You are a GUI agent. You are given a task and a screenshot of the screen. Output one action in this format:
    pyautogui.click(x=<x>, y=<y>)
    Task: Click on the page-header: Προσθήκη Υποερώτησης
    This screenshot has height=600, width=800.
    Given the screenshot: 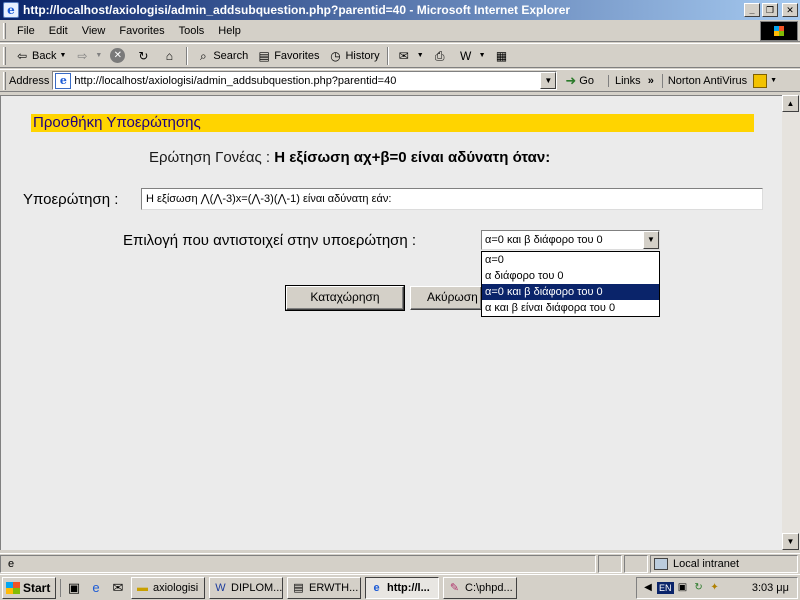 What is the action you would take?
    pyautogui.click(x=392, y=123)
    